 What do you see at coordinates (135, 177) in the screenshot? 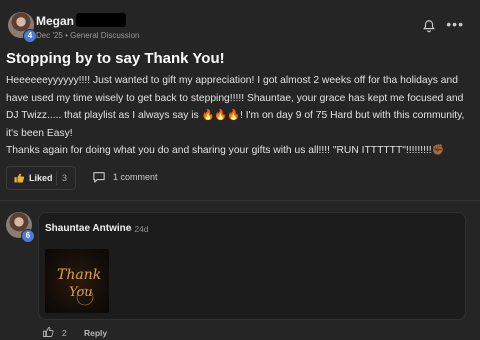
I see `comment-count-label: 1 comment` at bounding box center [135, 177].